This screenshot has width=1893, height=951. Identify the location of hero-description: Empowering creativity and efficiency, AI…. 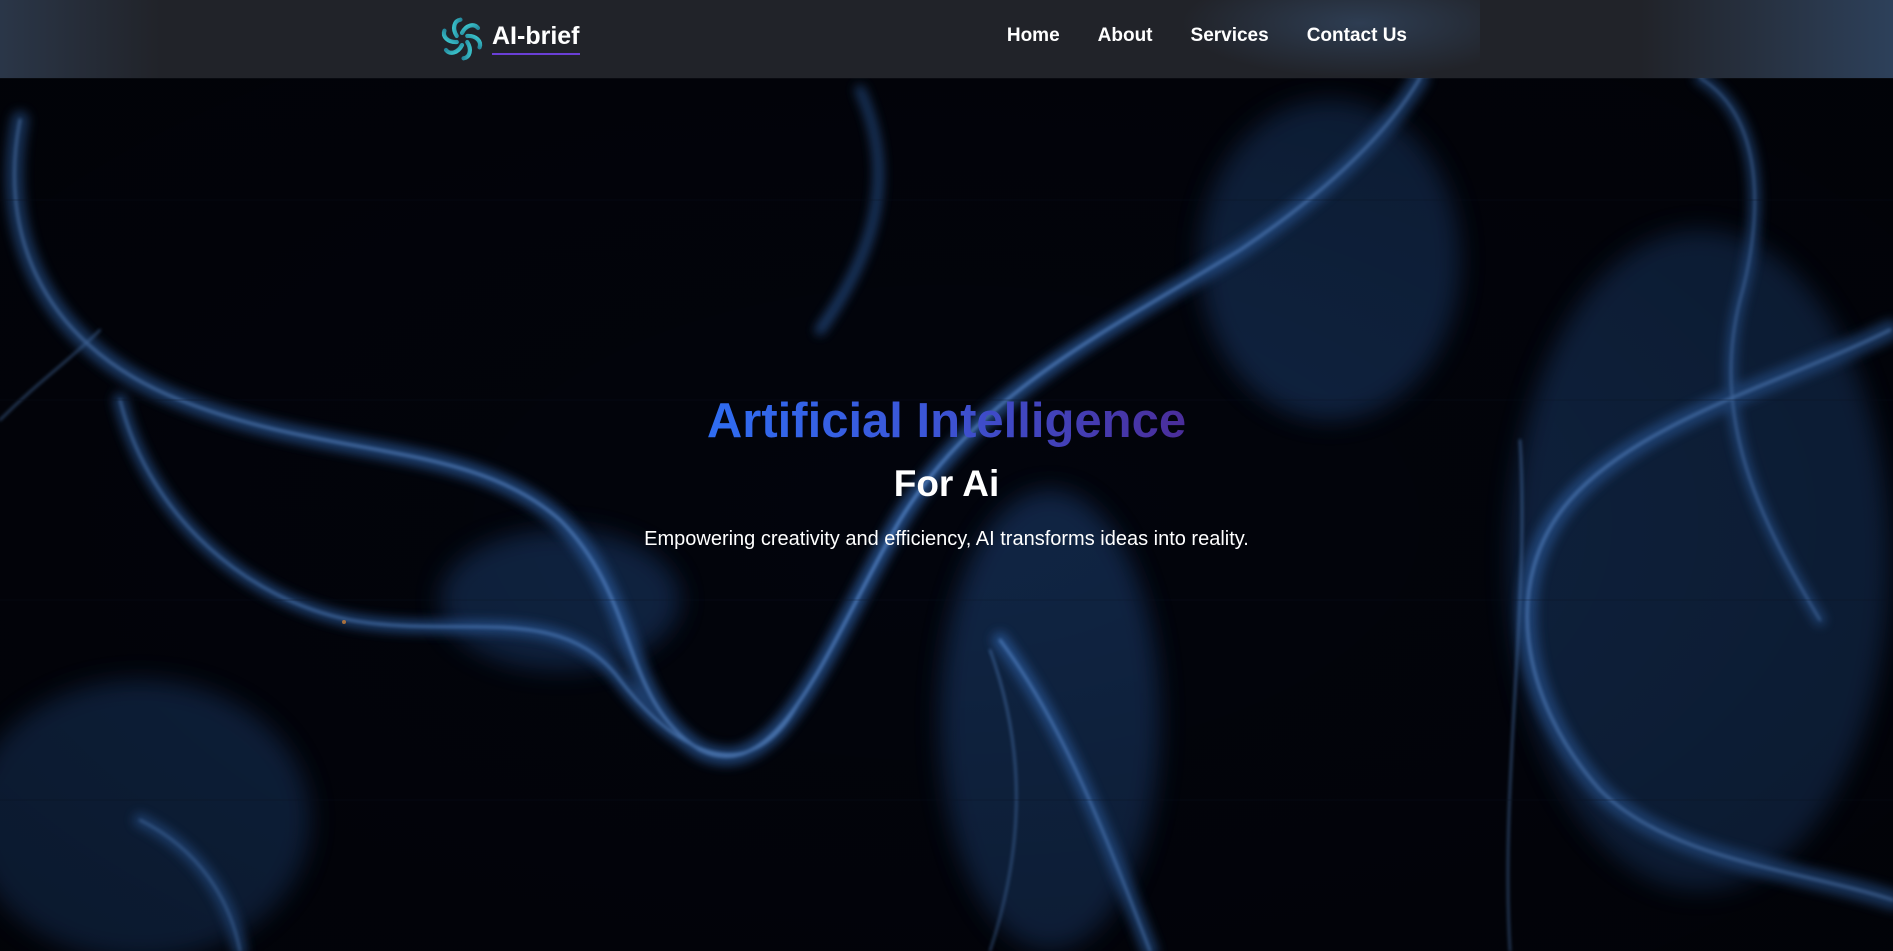
(946, 539).